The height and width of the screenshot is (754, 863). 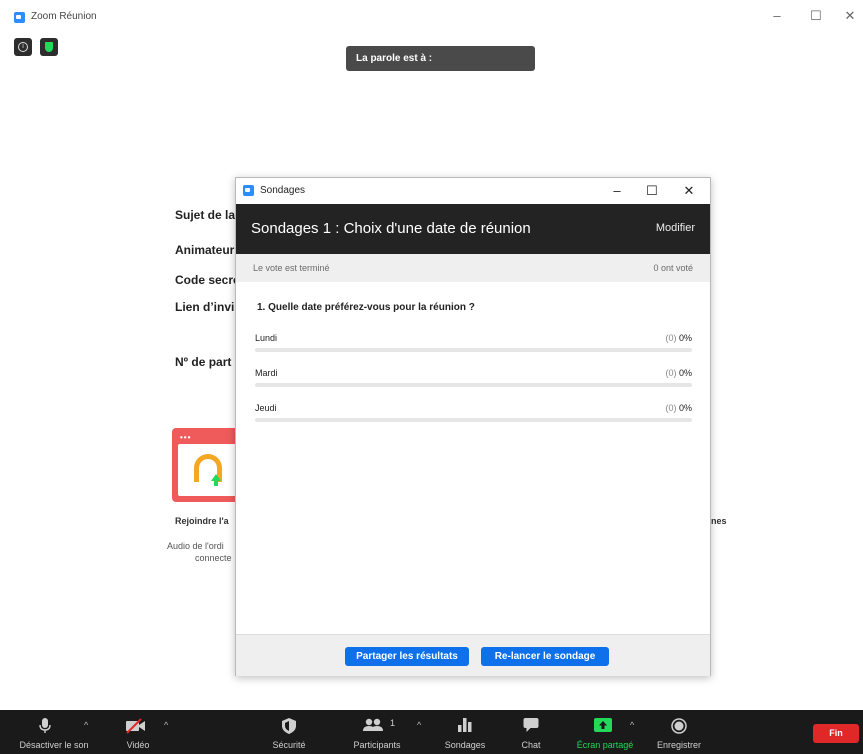 I want to click on video-label: Vidéo, so click(x=138, y=745).